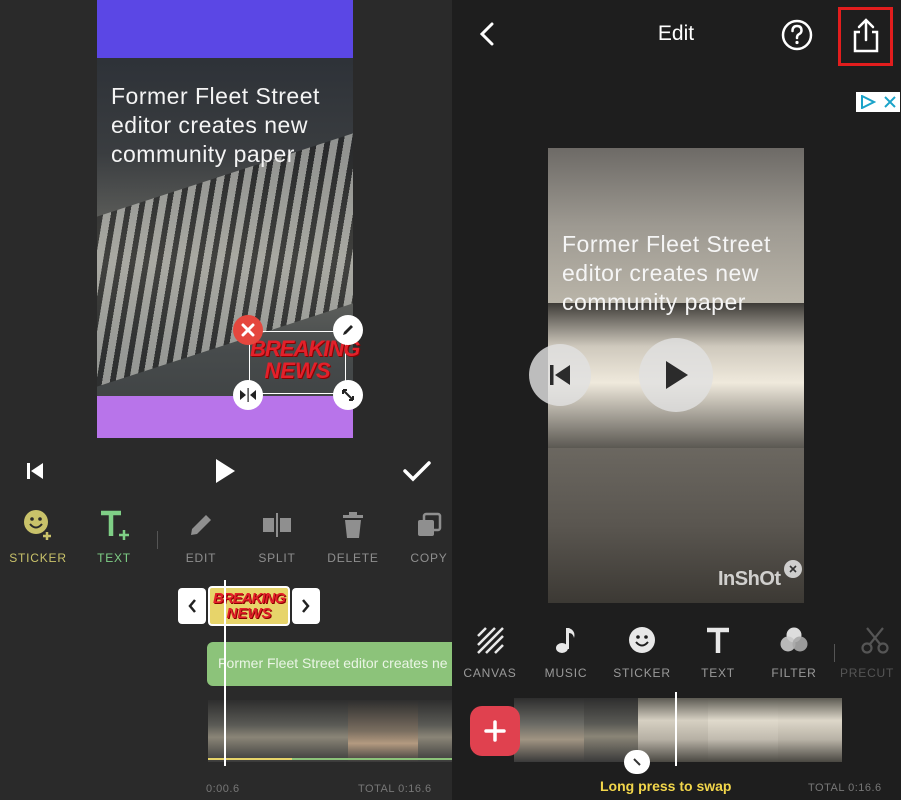 Image resolution: width=901 pixels, height=800 pixels. I want to click on text-add-icon, so click(115, 525).